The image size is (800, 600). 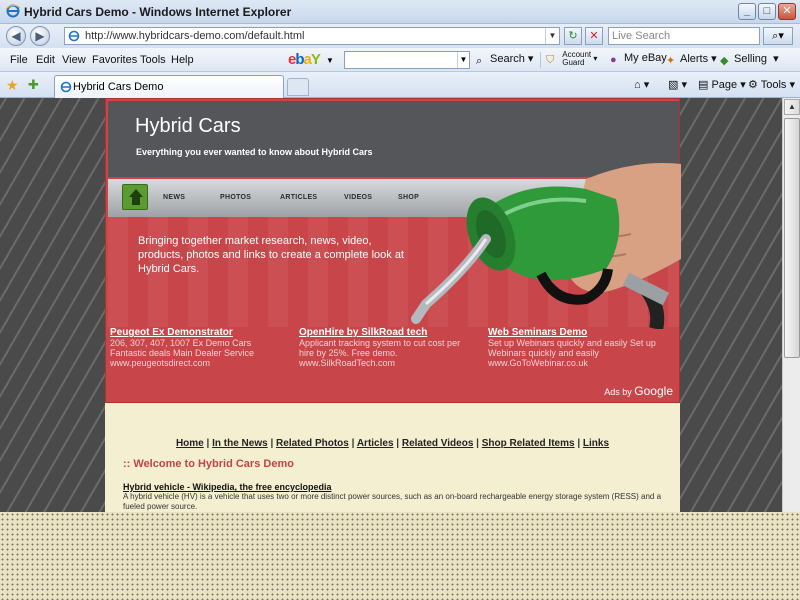 What do you see at coordinates (391, 363) in the screenshot?
I see `ad-url: www.SilkRoadTech.com` at bounding box center [391, 363].